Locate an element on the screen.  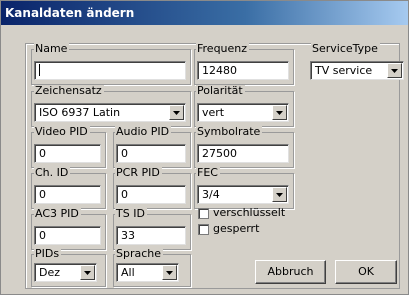
sprache-label: Sprache is located at coordinates (139, 253).